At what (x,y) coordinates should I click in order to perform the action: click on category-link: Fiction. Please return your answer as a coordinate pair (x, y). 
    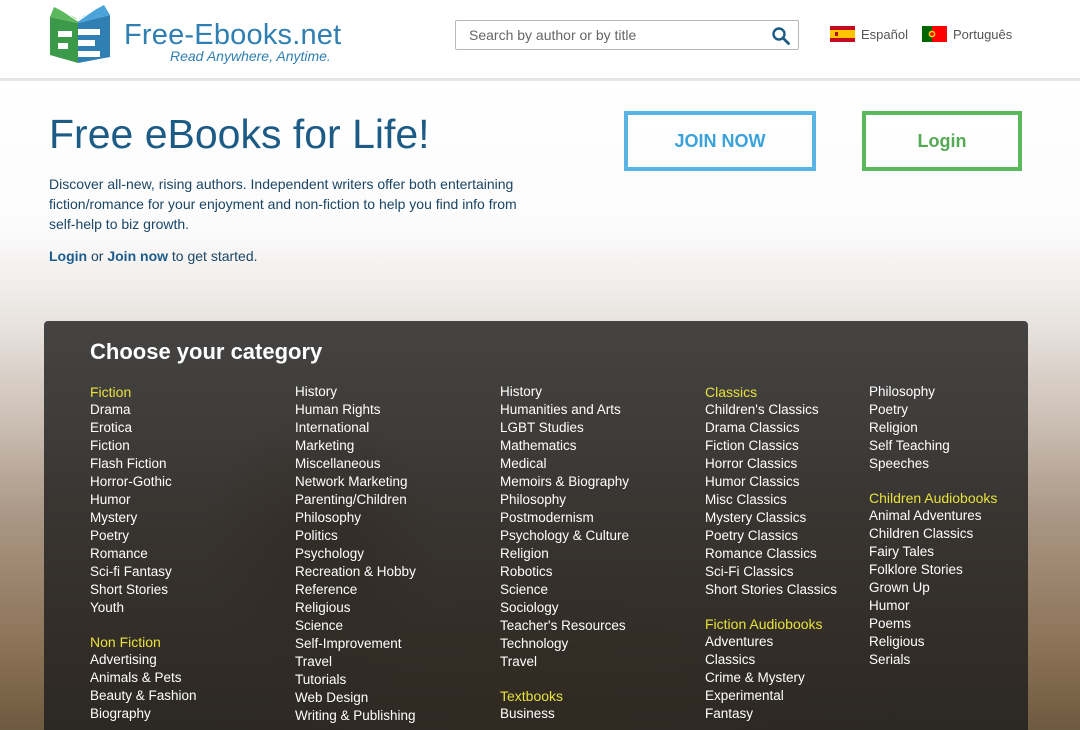
    Looking at the image, I should click on (143, 446).